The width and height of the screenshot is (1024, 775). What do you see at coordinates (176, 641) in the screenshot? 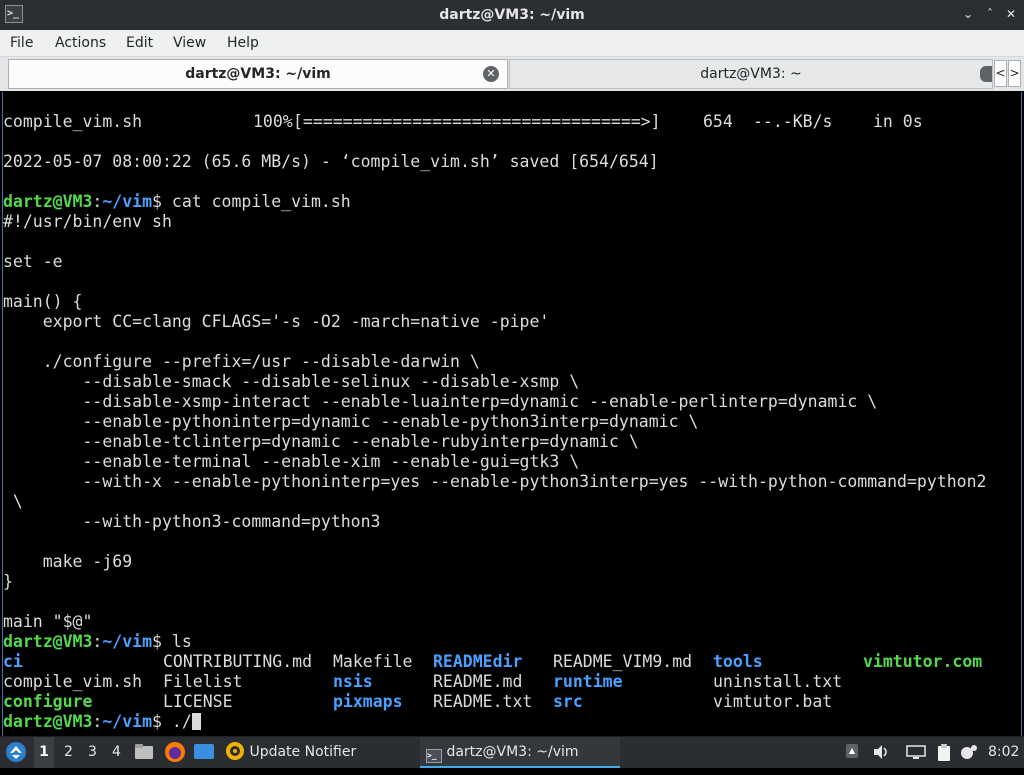
I see `command-text: ls` at bounding box center [176, 641].